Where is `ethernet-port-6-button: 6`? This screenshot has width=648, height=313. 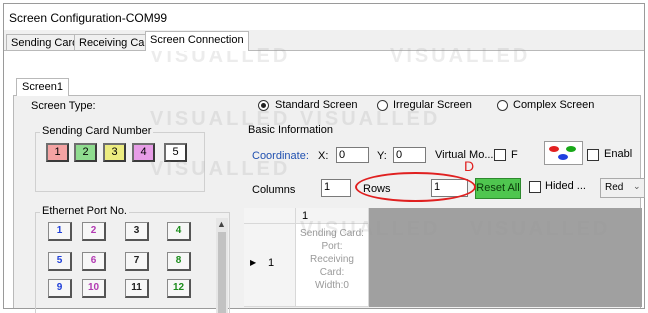
ethernet-port-6-button: 6 is located at coordinates (94, 261).